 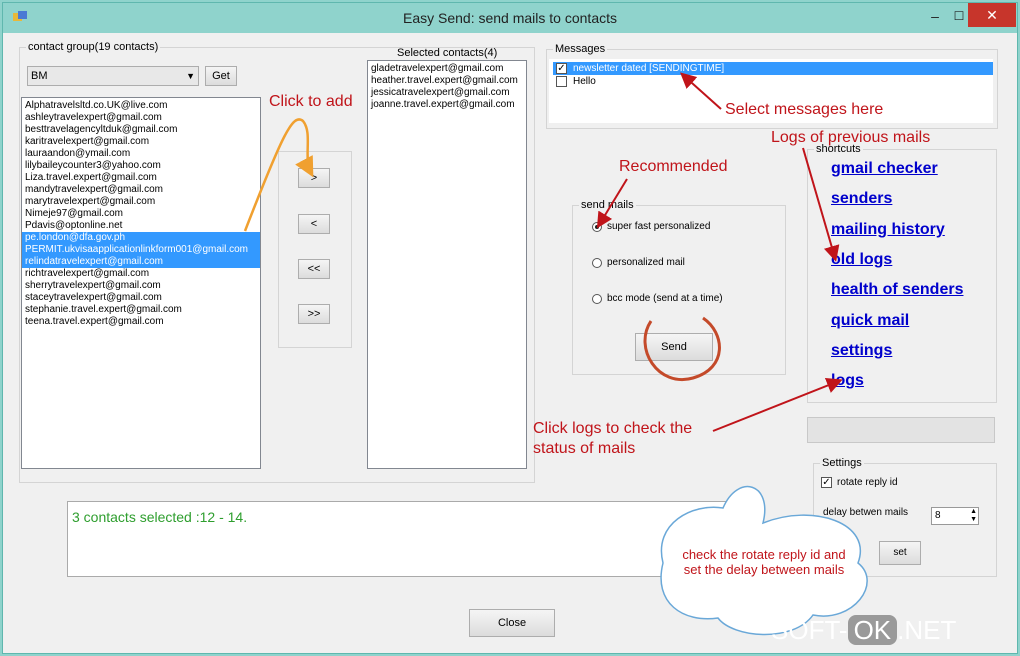 I want to click on messages-arrow, so click(x=701, y=91).